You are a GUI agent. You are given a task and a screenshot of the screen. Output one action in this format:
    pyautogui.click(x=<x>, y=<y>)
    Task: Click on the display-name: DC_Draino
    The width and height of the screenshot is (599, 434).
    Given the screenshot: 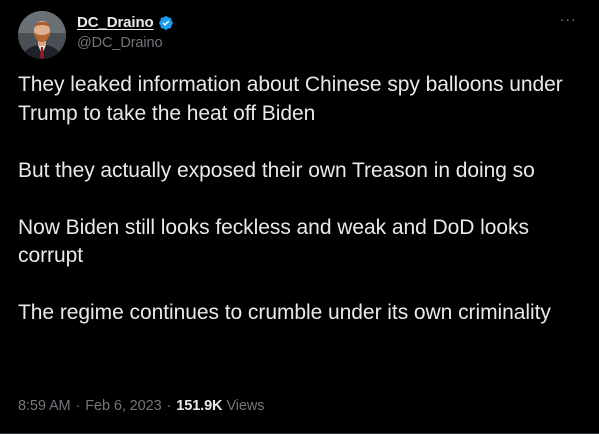 What is the action you would take?
    pyautogui.click(x=115, y=22)
    